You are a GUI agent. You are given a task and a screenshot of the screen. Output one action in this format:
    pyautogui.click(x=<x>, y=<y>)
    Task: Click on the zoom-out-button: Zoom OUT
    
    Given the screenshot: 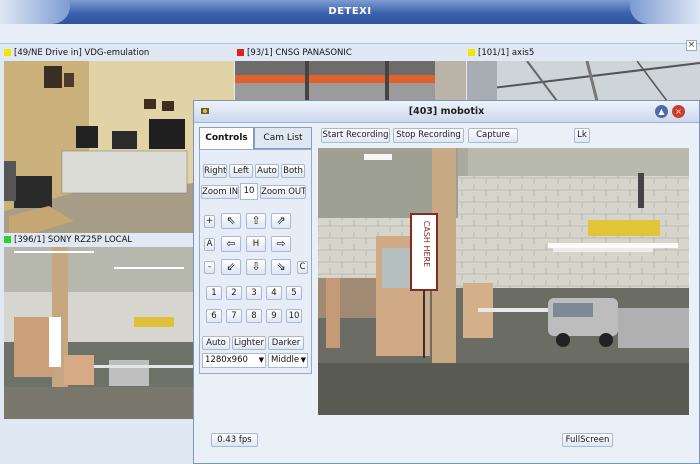 What is the action you would take?
    pyautogui.click(x=283, y=192)
    